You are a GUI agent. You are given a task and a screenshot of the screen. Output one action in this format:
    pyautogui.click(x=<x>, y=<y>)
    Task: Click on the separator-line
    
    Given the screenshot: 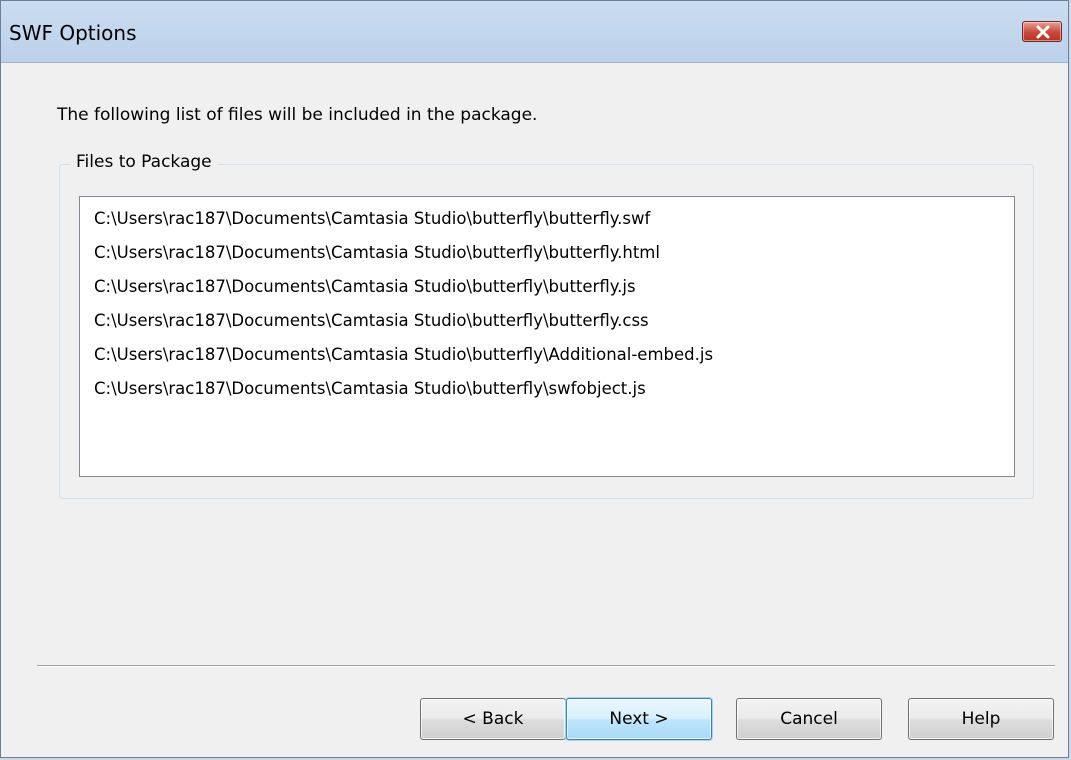 What is the action you would take?
    pyautogui.click(x=546, y=666)
    